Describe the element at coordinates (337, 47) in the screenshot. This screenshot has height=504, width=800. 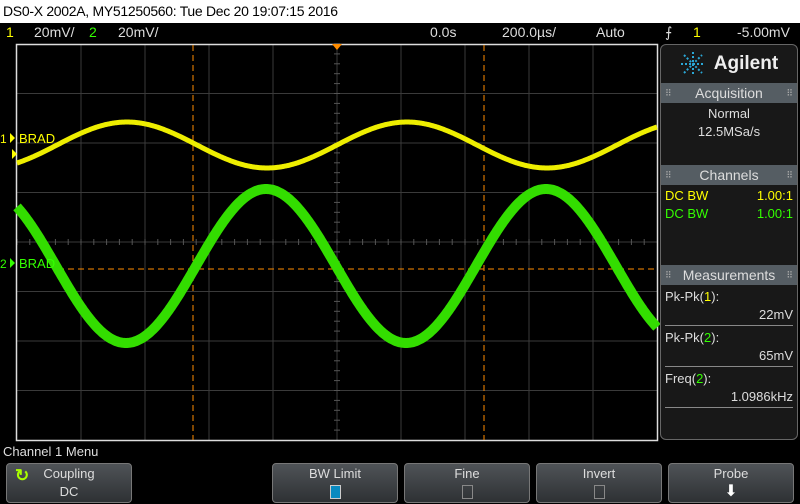
I see `trigger-position-marker` at that location.